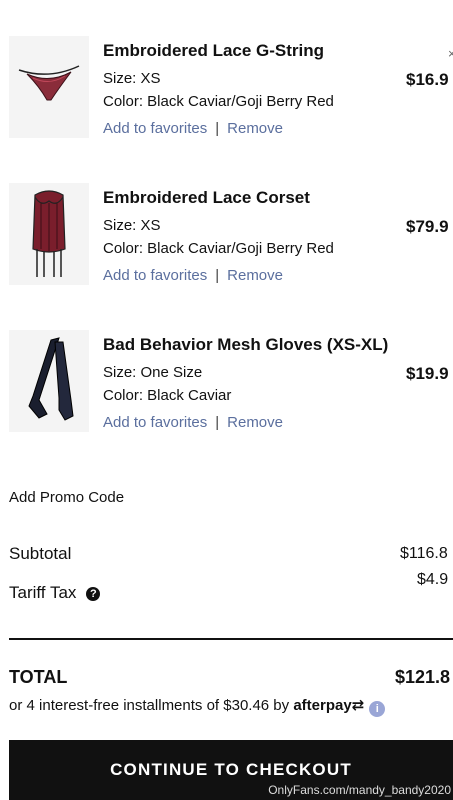 This screenshot has height=800, width=453. What do you see at coordinates (322, 705) in the screenshot?
I see `afterpay-logo: afterpay` at bounding box center [322, 705].